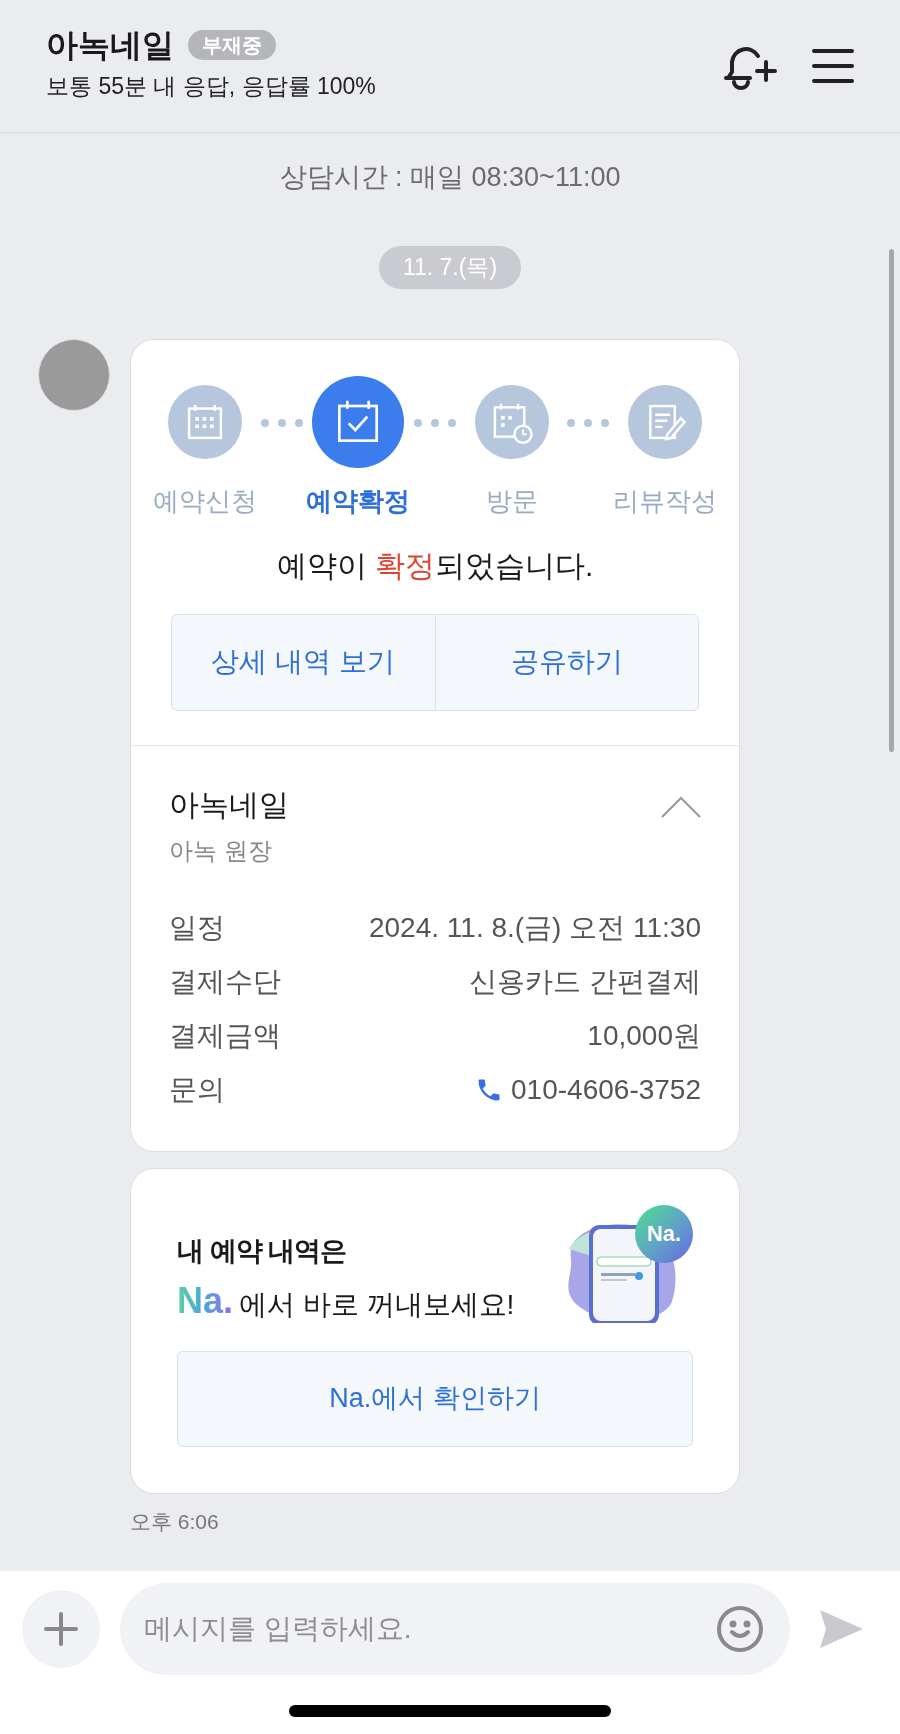  I want to click on step-label: 리뷰작성, so click(664, 501).